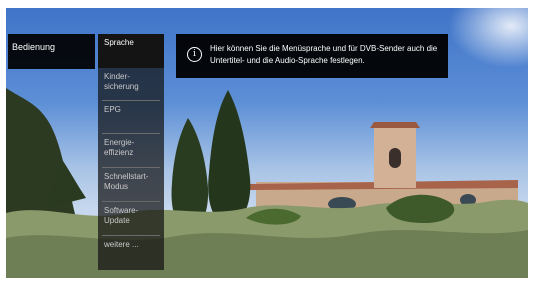 This screenshot has height=284, width=534. I want to click on menu-item-schnellstart-modus: Schnellstart- Modus, so click(131, 185).